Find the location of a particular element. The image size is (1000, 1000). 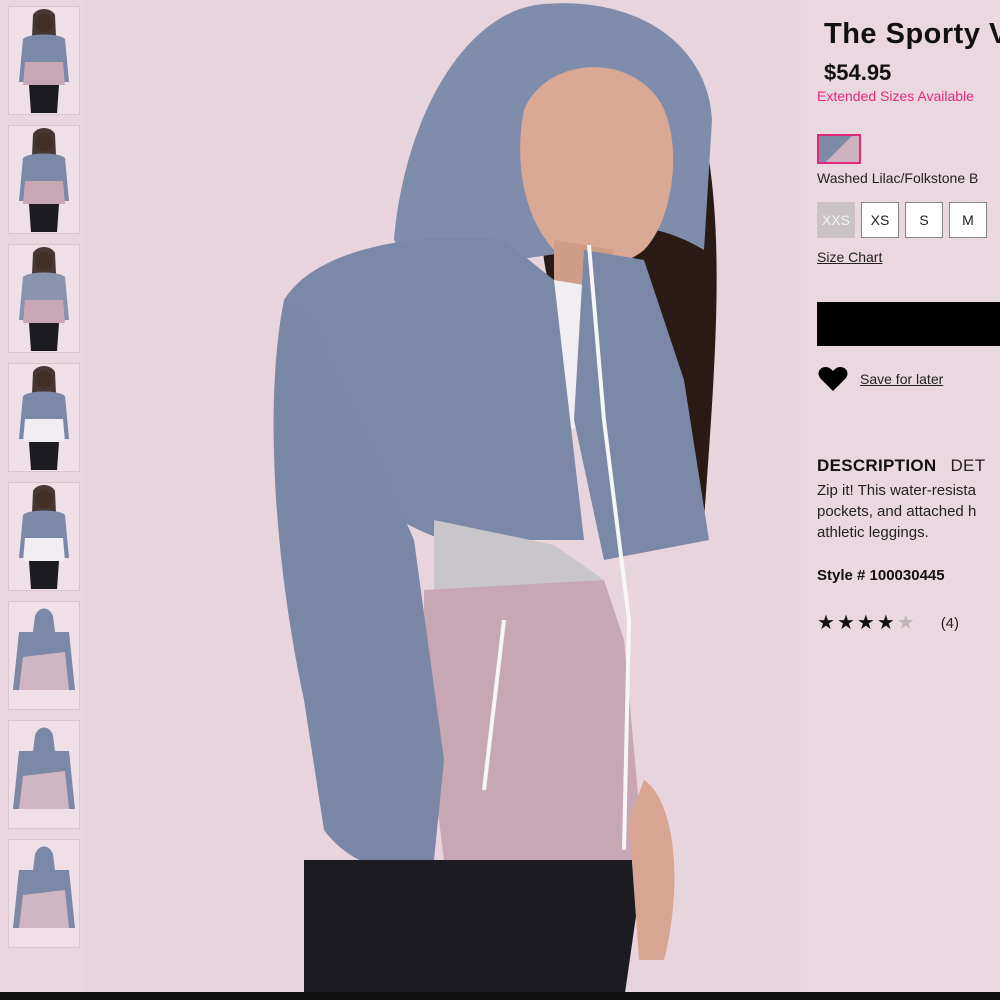

thumbnail-jacket-detail is located at coordinates (44, 774).